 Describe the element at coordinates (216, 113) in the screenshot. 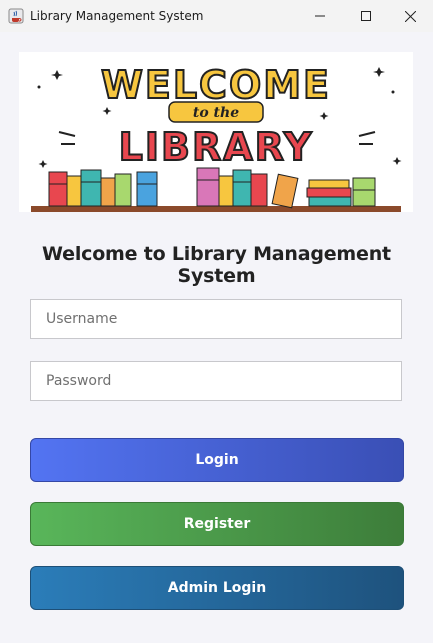

I see `banner-to-the-text: to the` at that location.